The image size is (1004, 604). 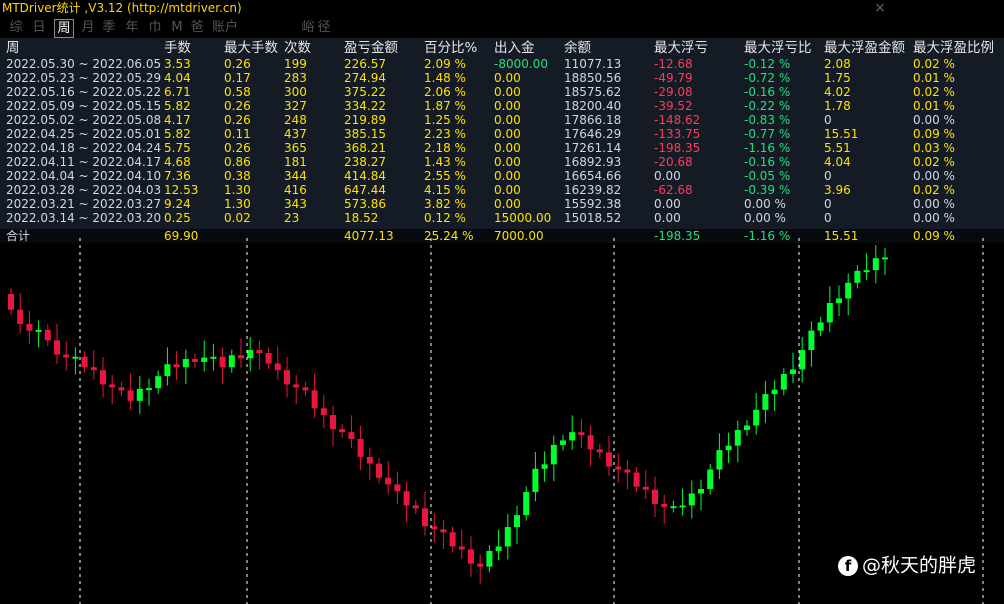 What do you see at coordinates (84, 92) in the screenshot?
I see `table-cell: 2022.05.16 ~ 2022.05.22` at bounding box center [84, 92].